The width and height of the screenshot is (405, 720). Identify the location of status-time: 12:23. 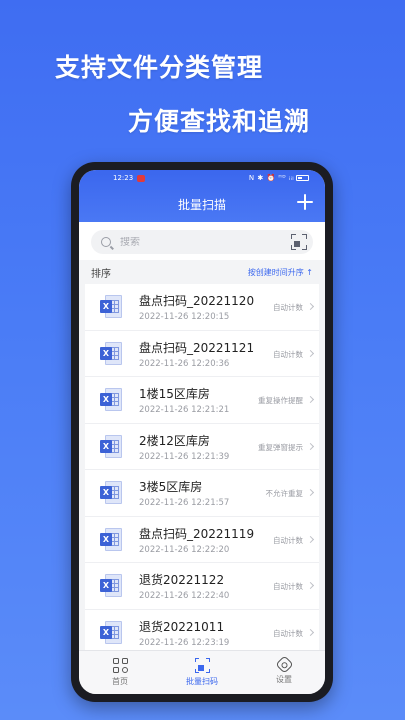
(123, 178).